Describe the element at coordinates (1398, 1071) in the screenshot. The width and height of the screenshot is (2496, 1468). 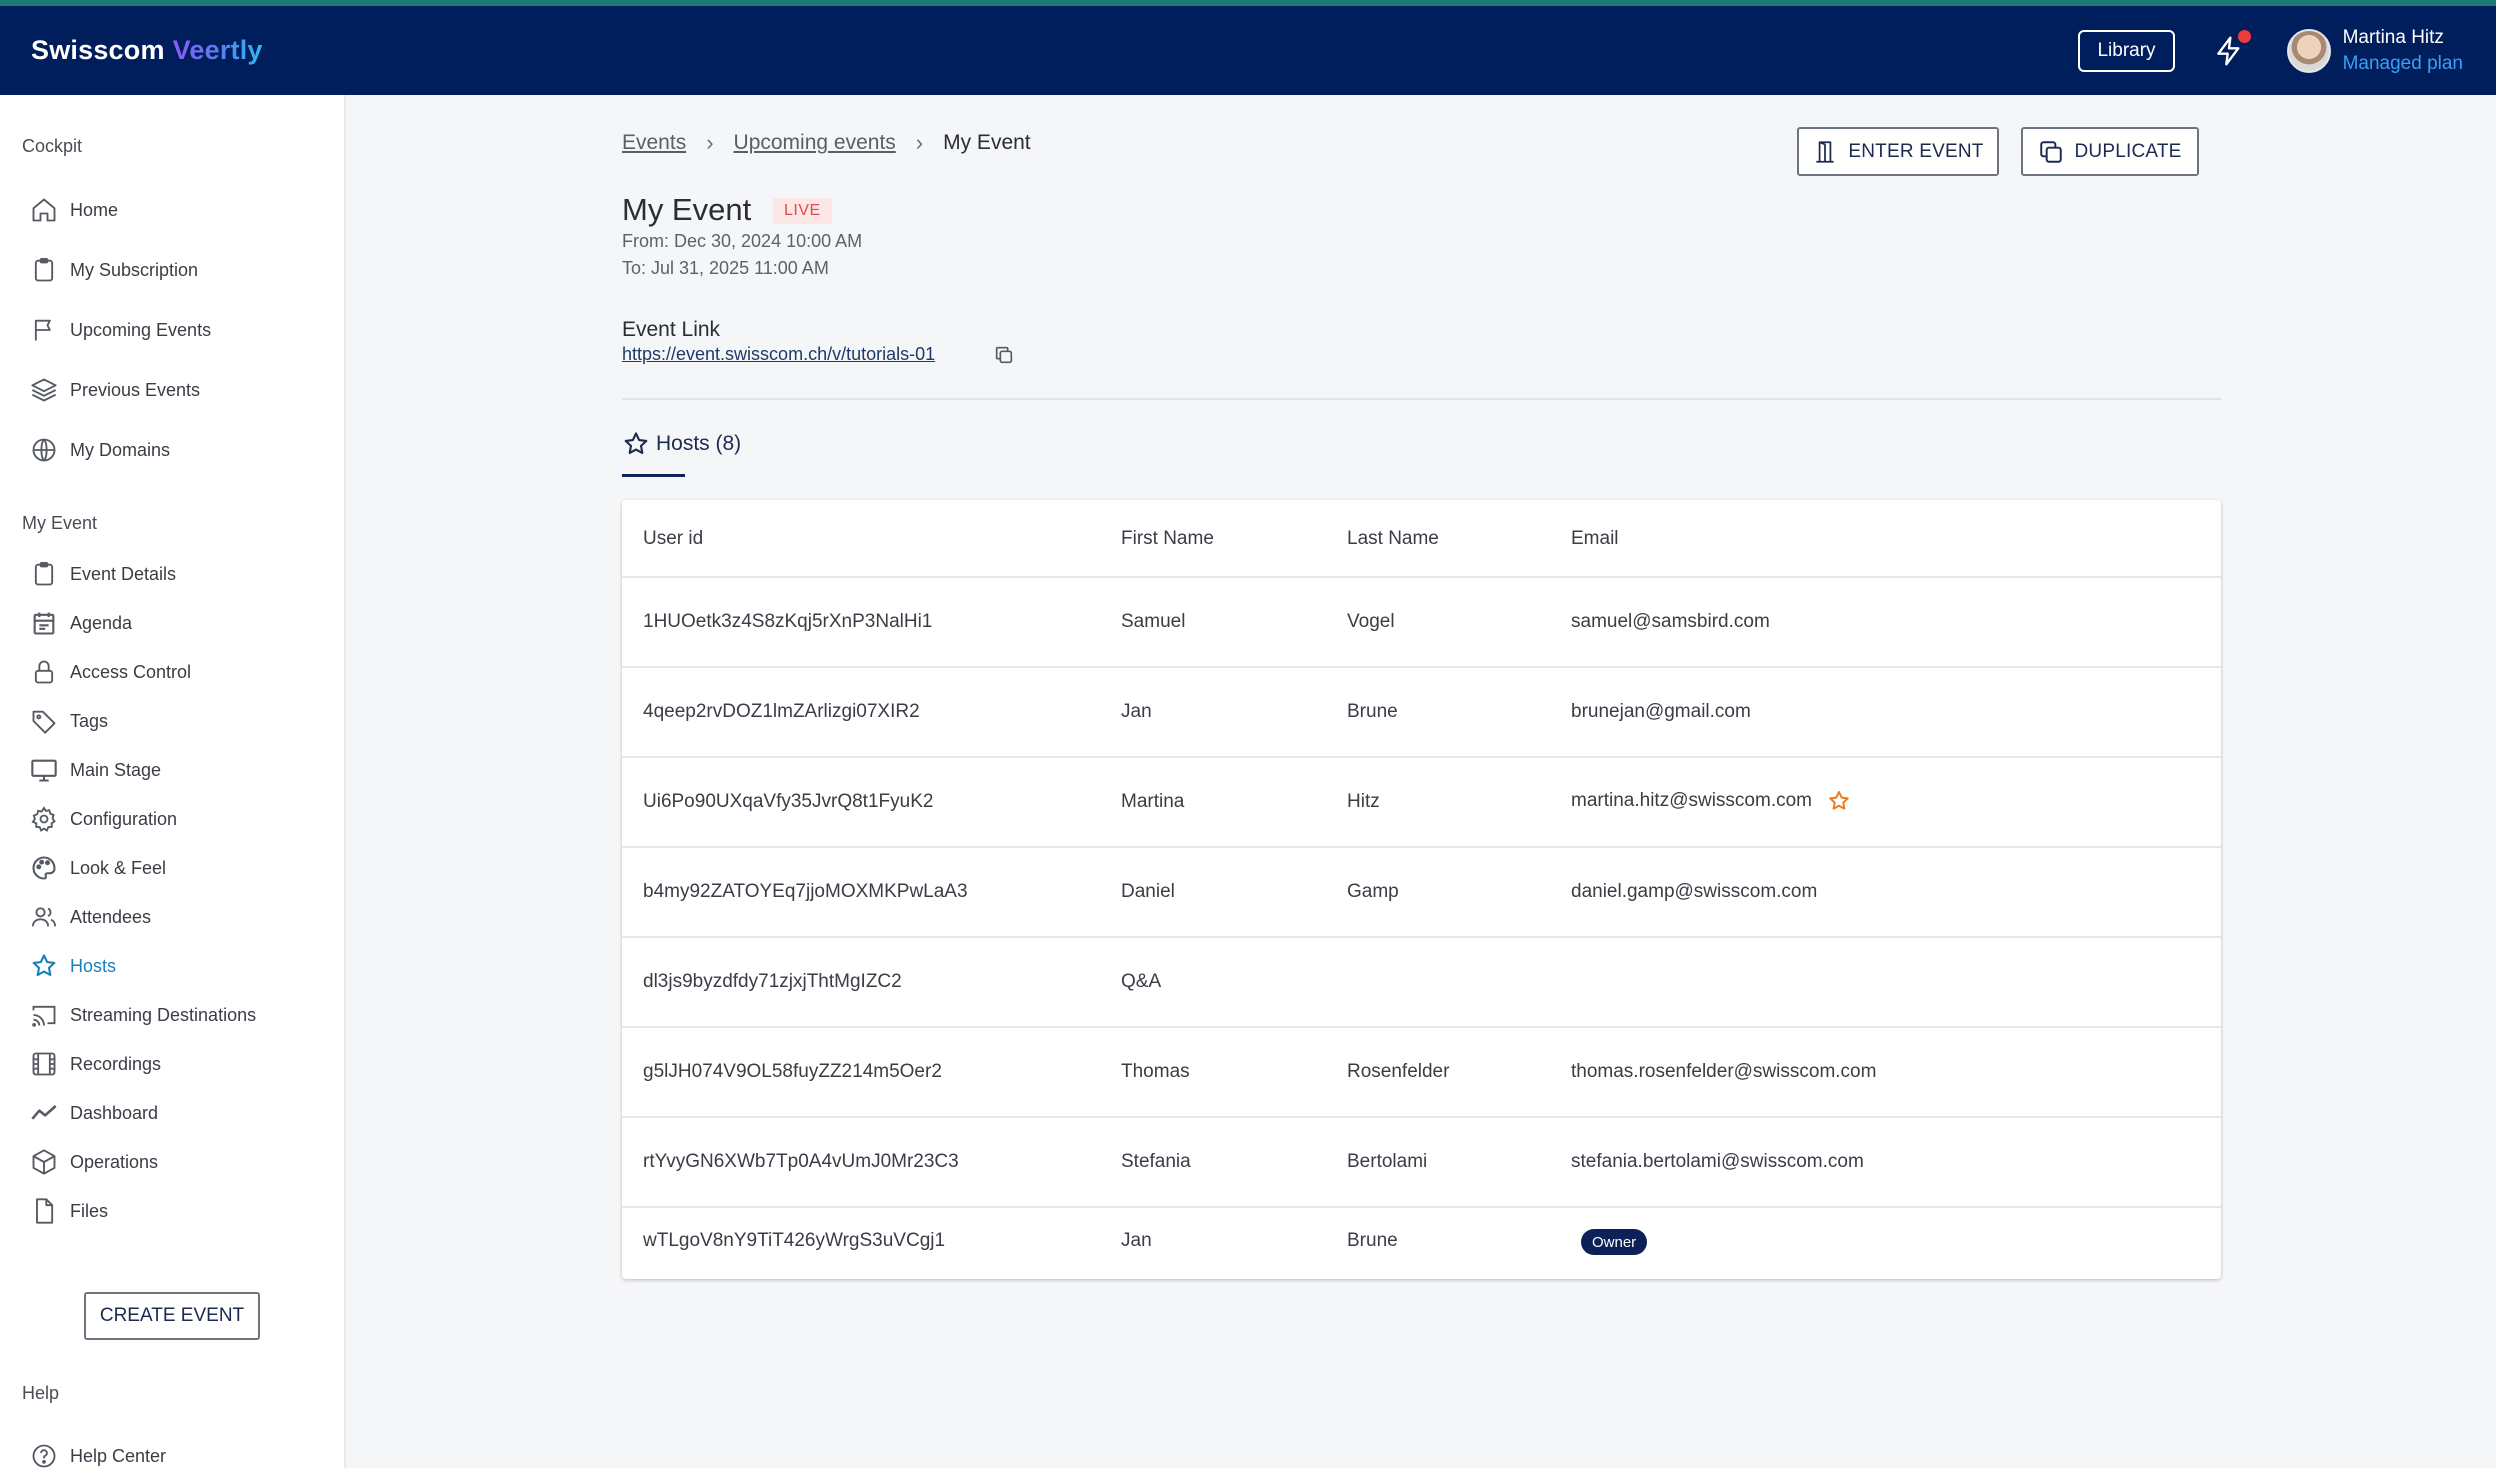
I see `cell-last-name: Rosenfelder` at that location.